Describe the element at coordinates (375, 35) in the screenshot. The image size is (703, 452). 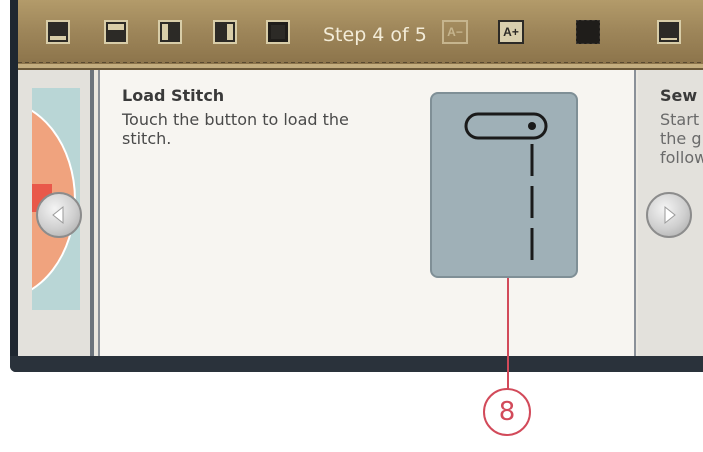
I see `step-indicator: Step 4 of 5` at that location.